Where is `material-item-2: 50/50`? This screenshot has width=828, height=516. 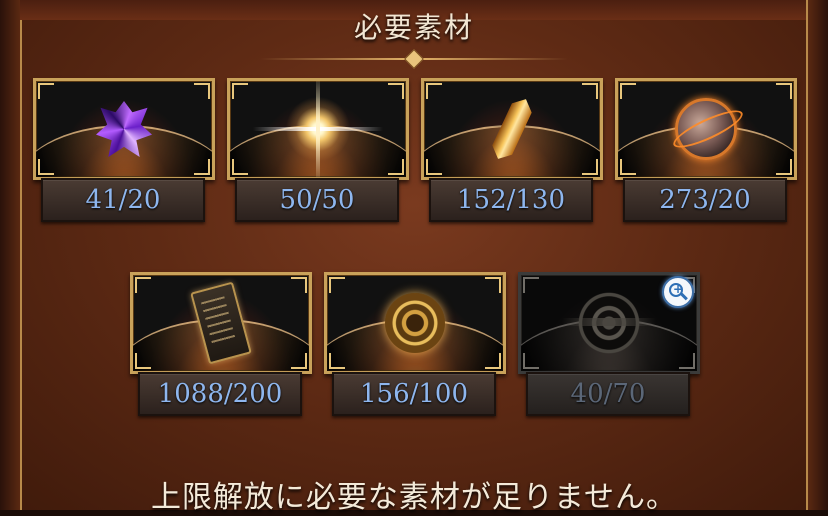 material-item-2: 50/50 is located at coordinates (318, 160).